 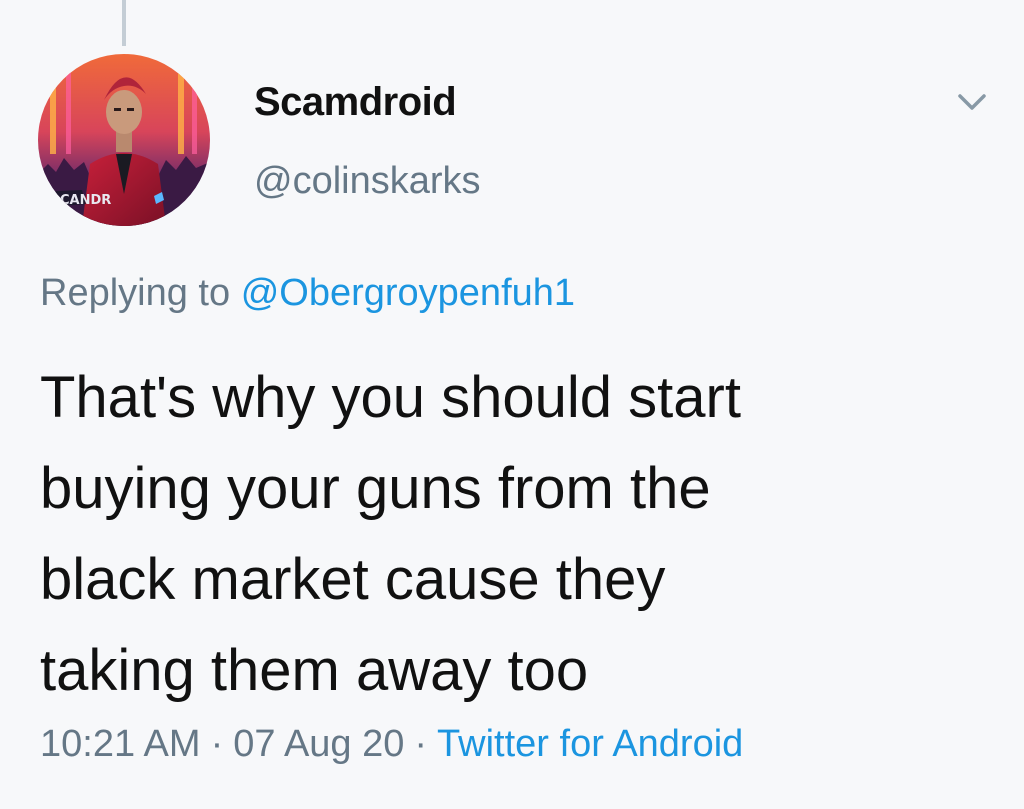 I want to click on avatar-image: CANDR, so click(x=124, y=140).